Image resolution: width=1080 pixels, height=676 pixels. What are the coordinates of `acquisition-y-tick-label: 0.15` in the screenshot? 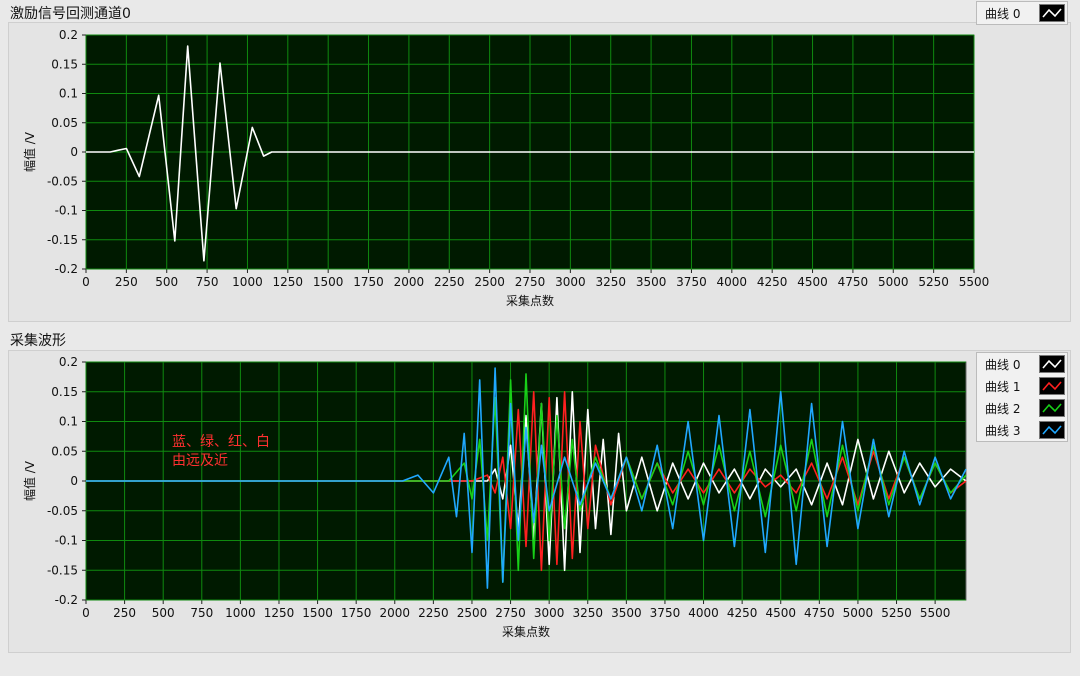 It's located at (64, 392).